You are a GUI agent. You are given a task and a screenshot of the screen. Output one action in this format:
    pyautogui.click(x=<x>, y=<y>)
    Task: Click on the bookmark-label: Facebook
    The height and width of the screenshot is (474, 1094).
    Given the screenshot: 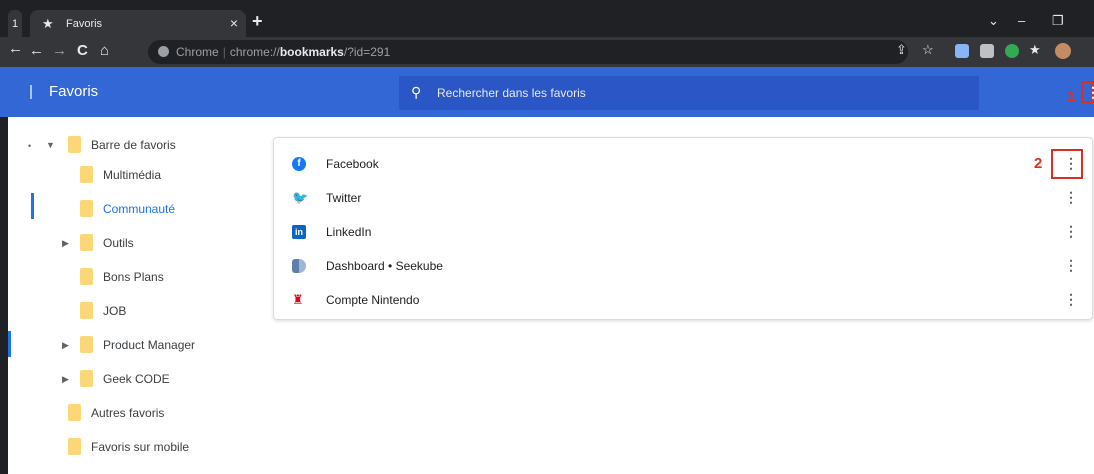 What is the action you would take?
    pyautogui.click(x=352, y=164)
    